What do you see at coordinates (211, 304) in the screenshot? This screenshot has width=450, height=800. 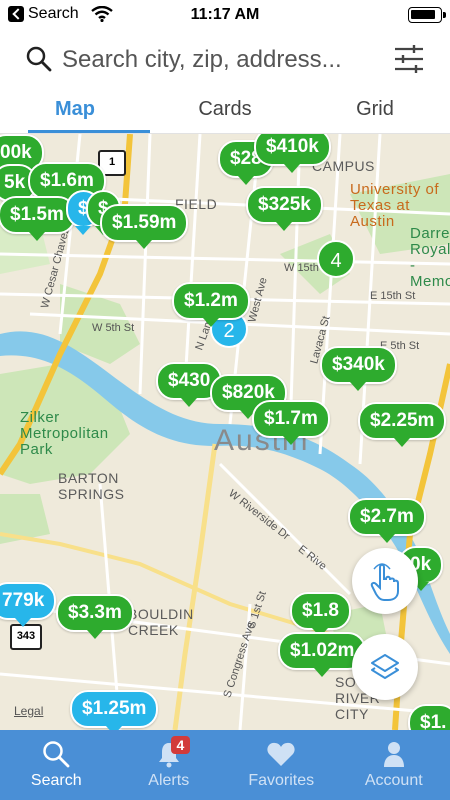 I see `price-pin: $1.2m` at bounding box center [211, 304].